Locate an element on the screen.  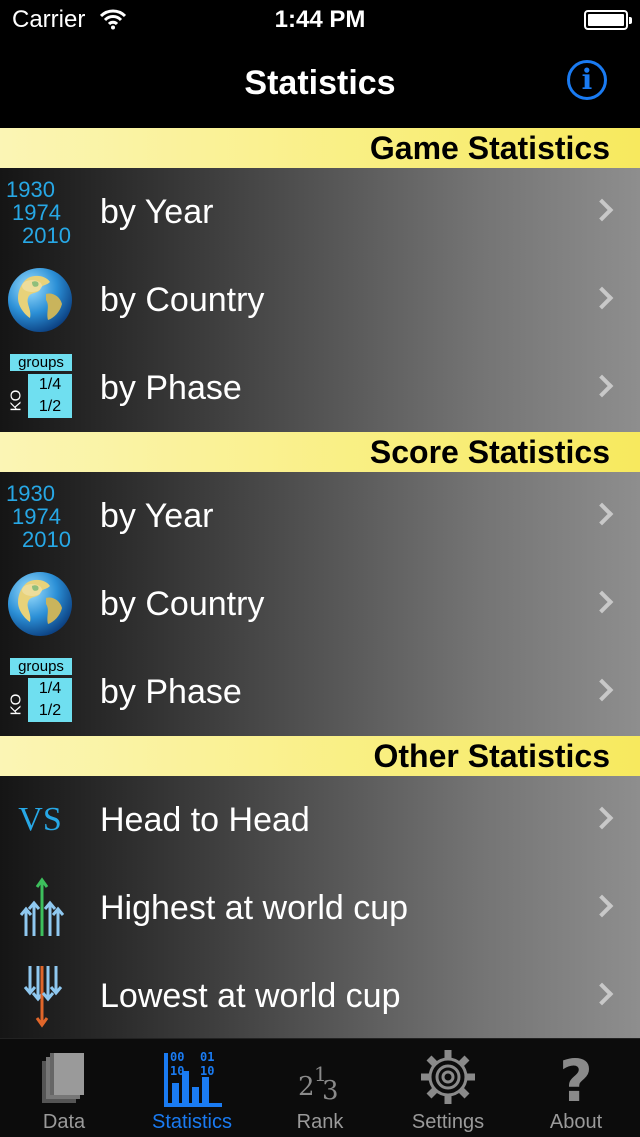
list-item-lowest: Lowest at world cup is located at coordinates (320, 995).